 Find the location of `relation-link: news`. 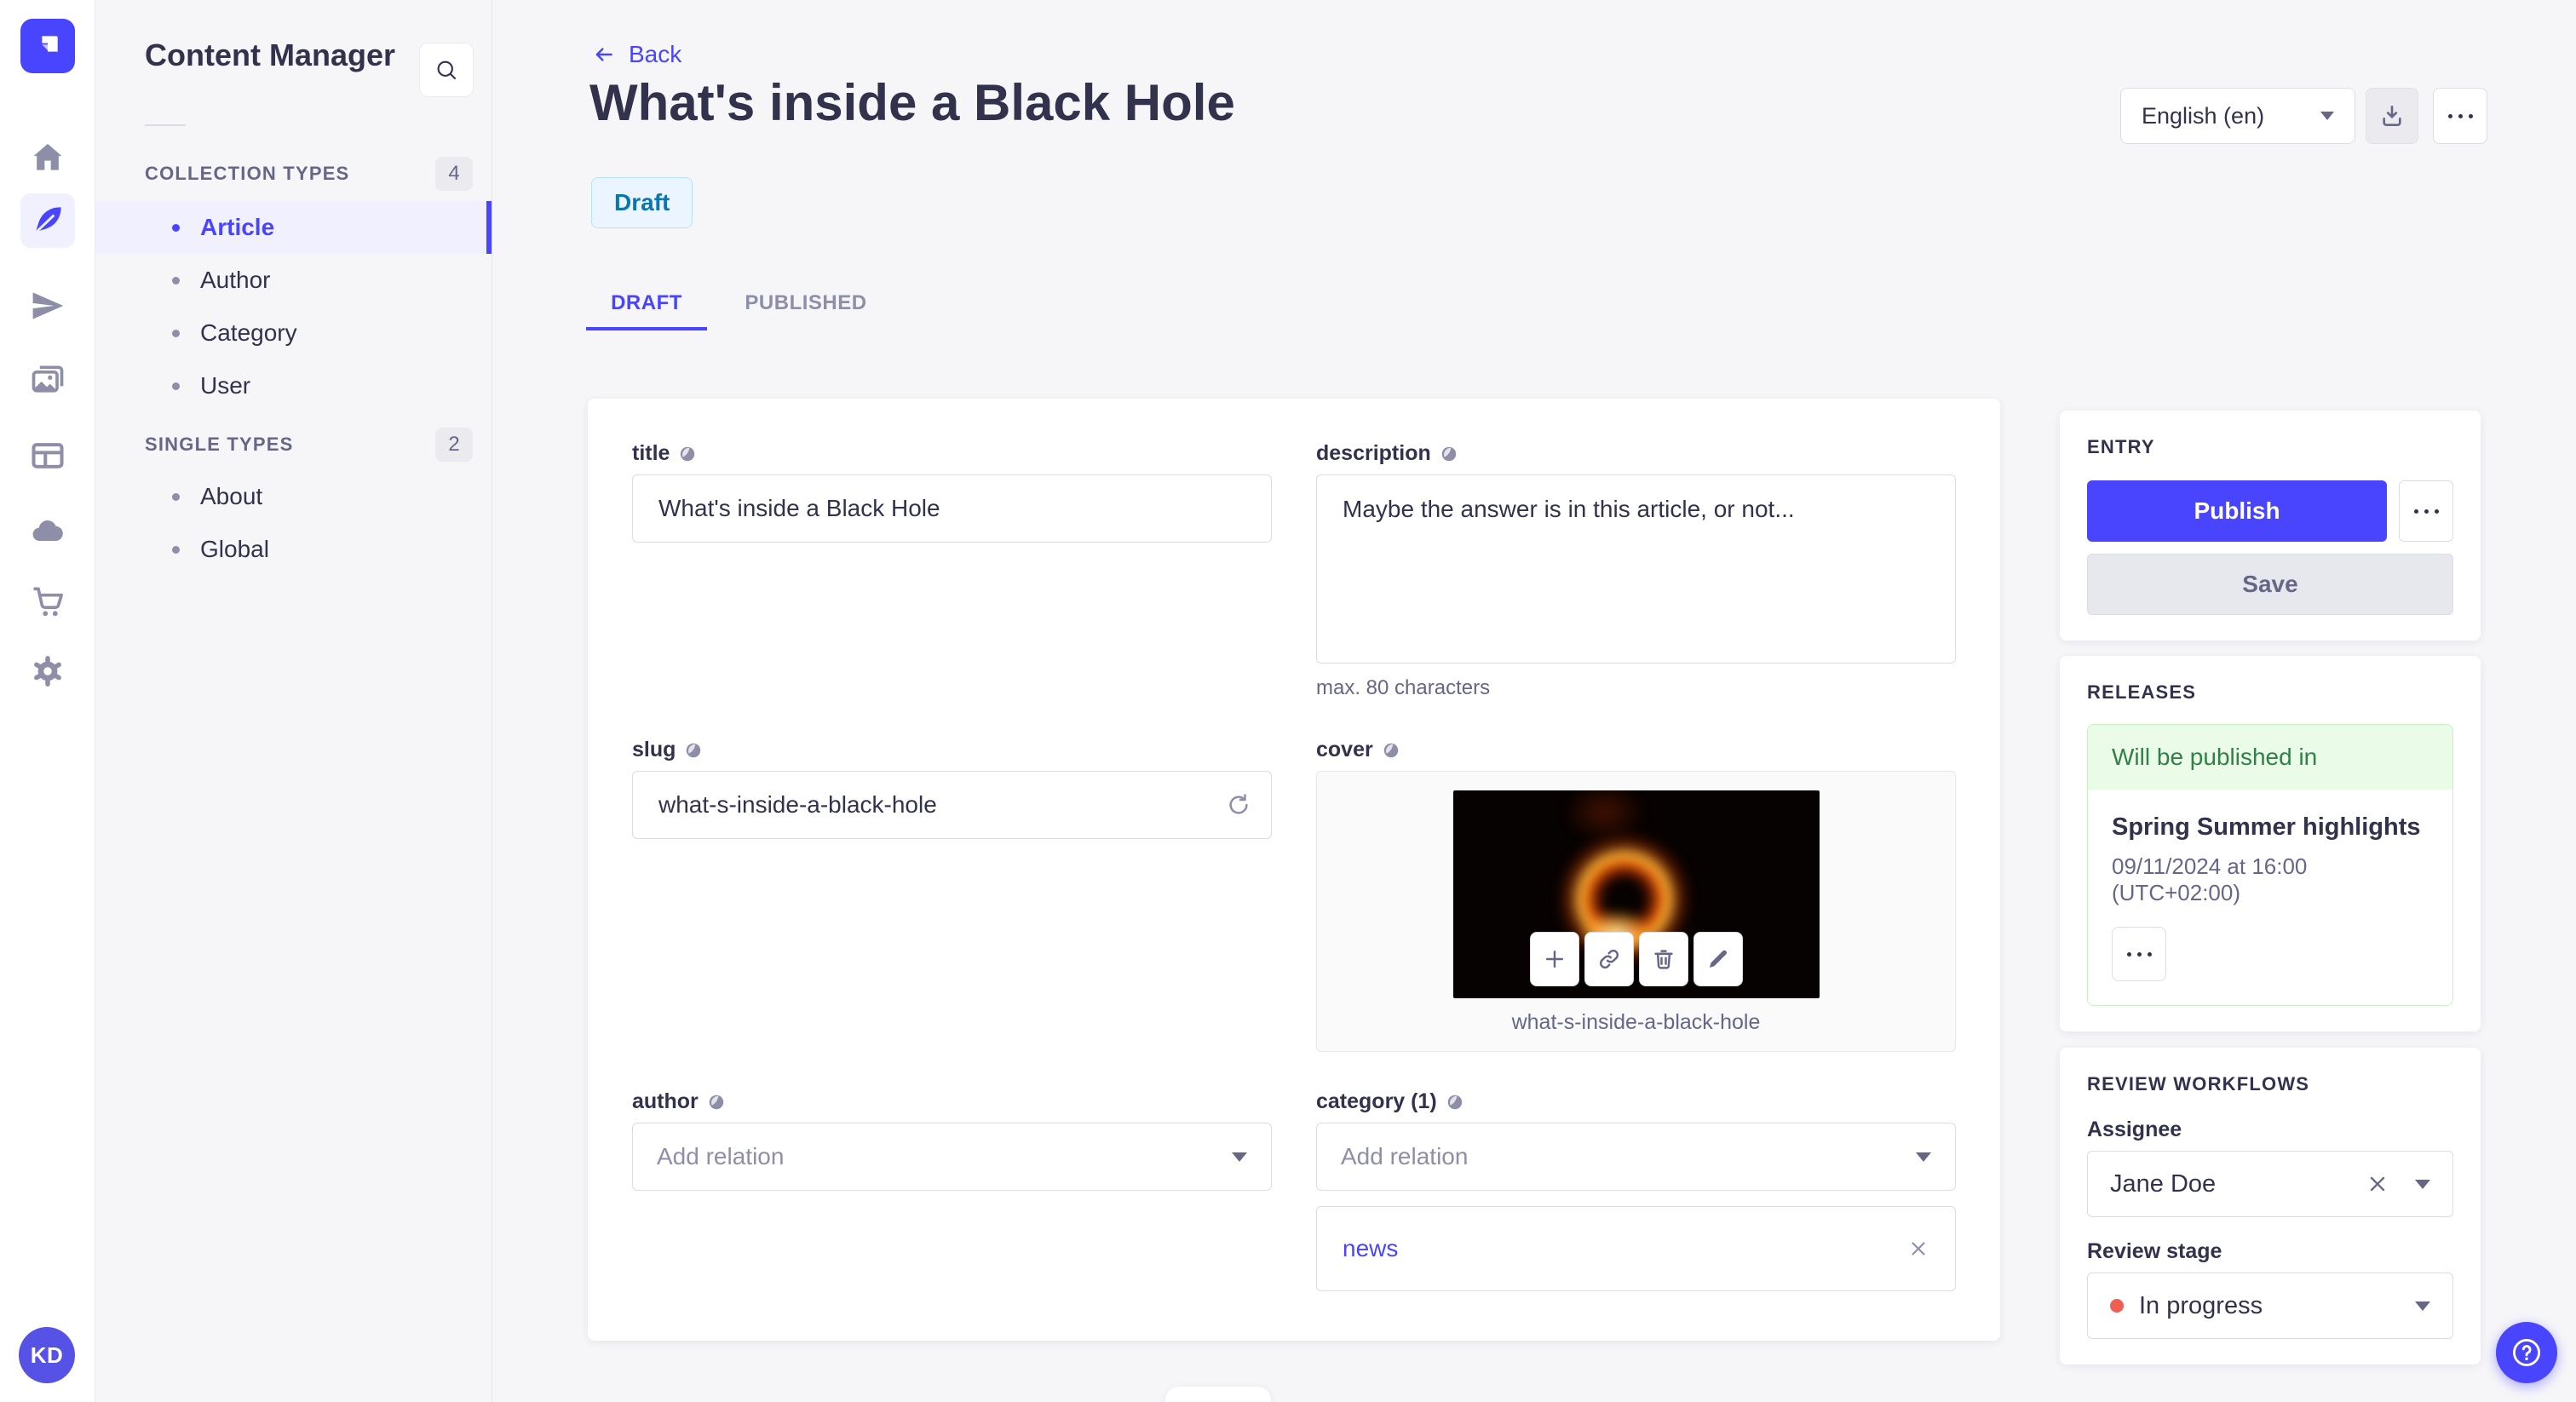

relation-link: news is located at coordinates (1371, 1248).